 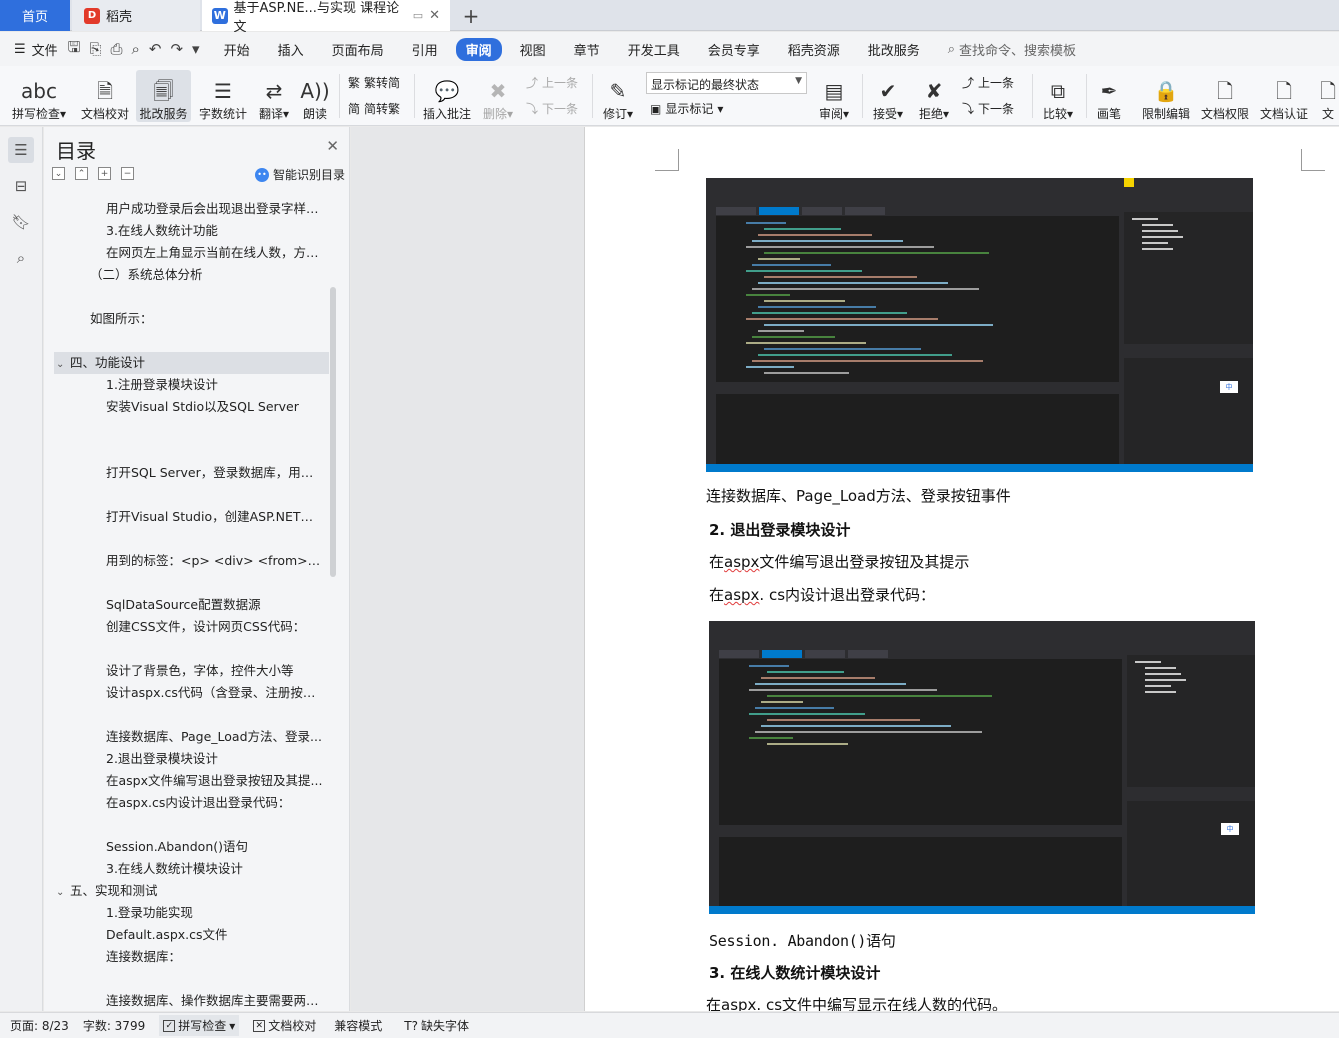 I want to click on restrict-edit-button: 🔒 限制编辑, so click(x=1166, y=96).